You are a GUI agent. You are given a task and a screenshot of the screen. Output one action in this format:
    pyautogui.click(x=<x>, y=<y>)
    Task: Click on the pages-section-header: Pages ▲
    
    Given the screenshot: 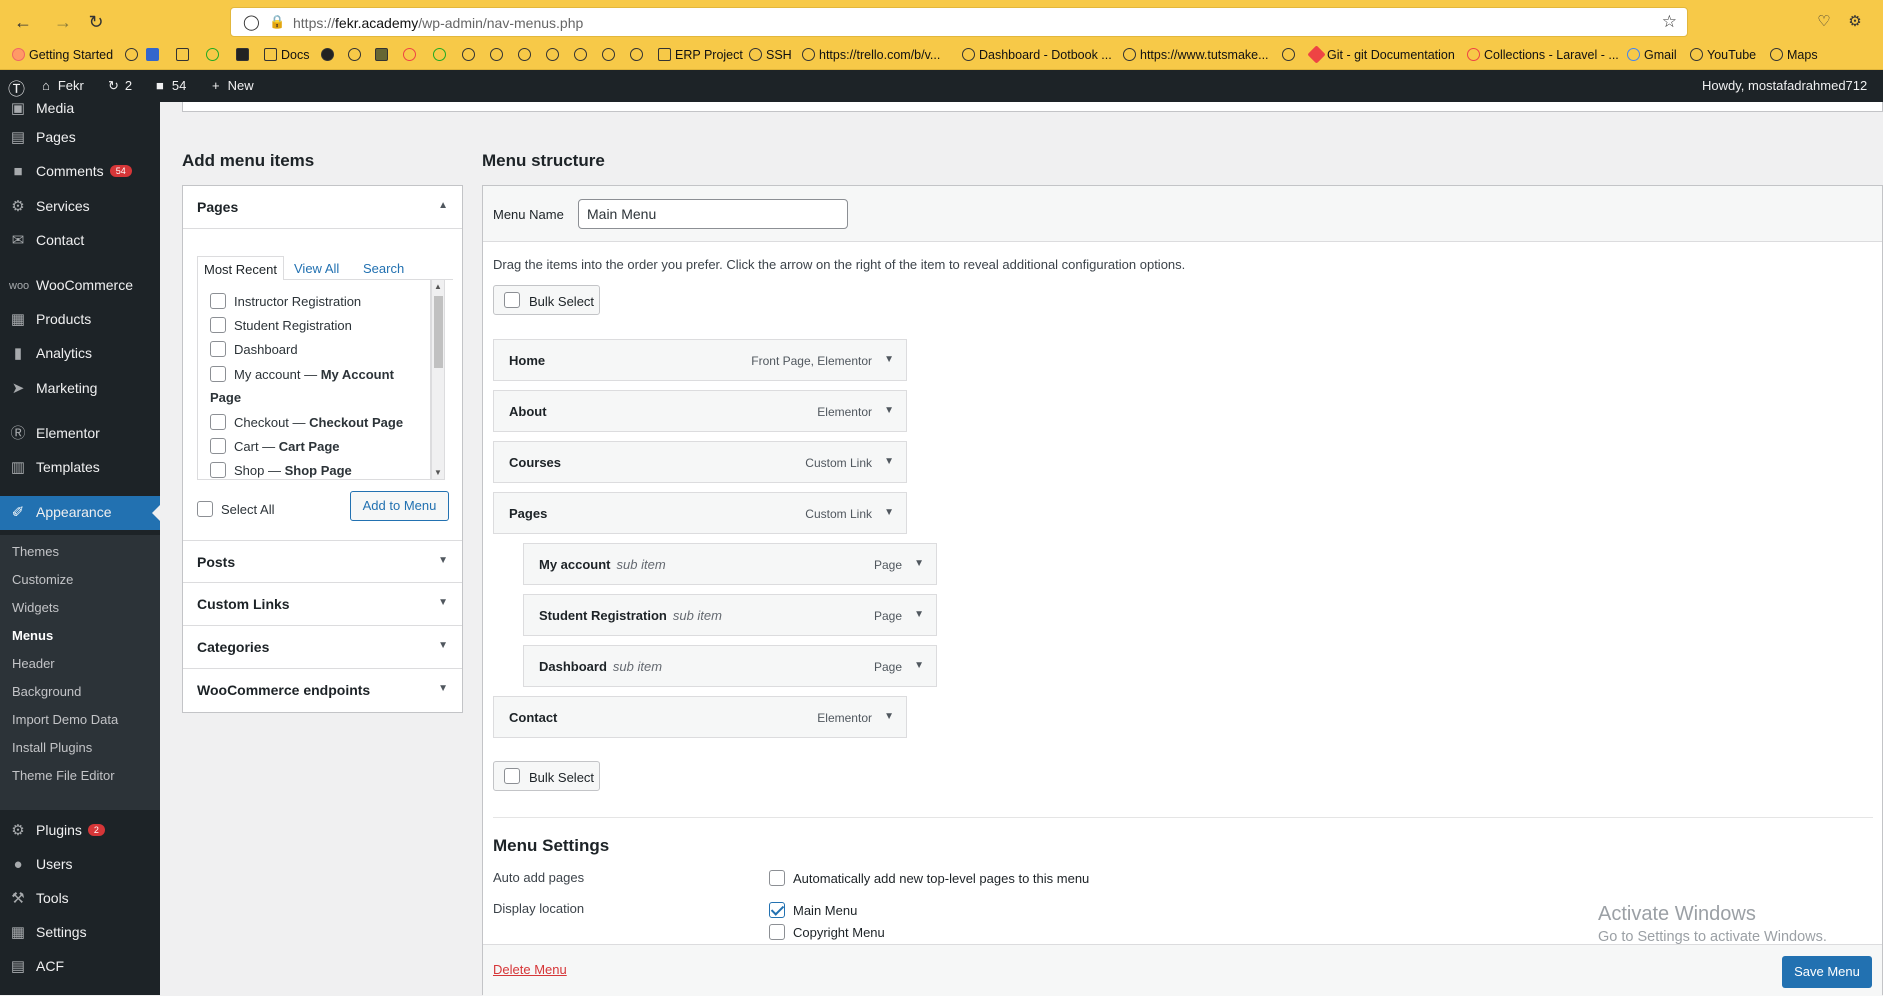 What is the action you would take?
    pyautogui.click(x=322, y=207)
    